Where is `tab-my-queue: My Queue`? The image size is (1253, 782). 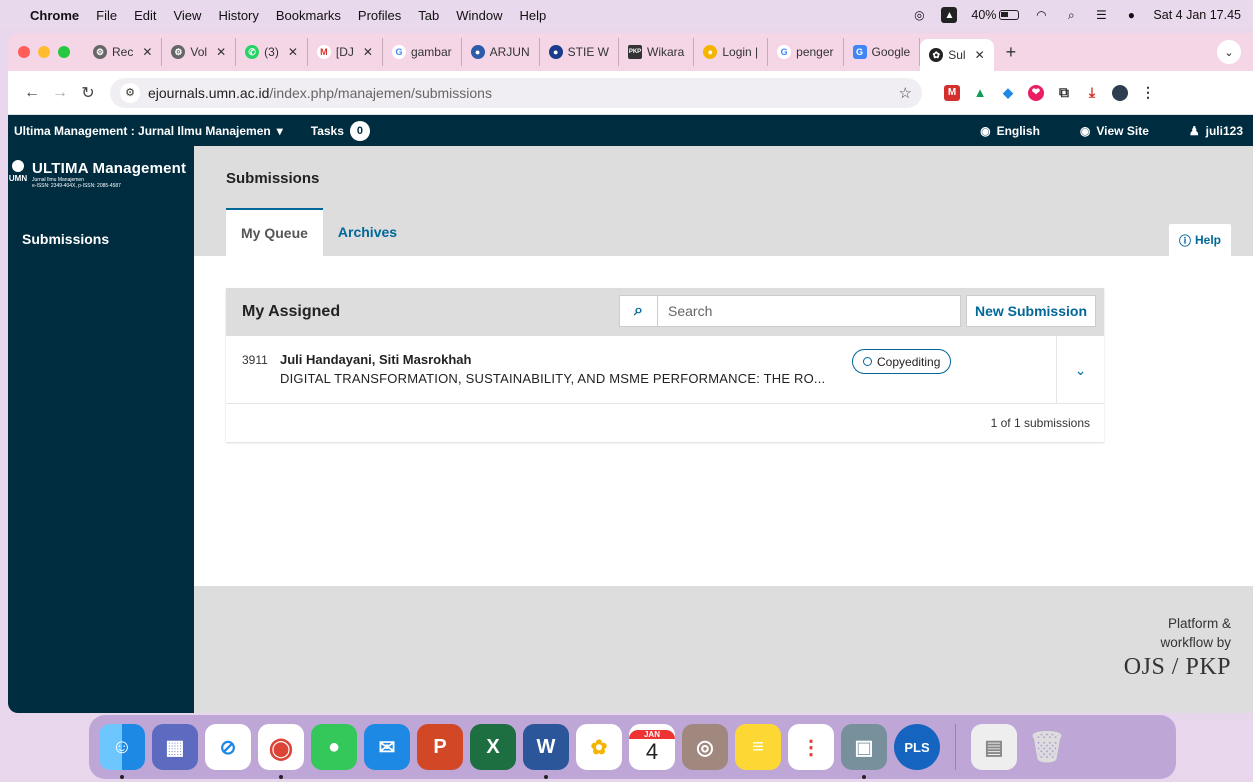
tab-my-queue: My Queue is located at coordinates (274, 232).